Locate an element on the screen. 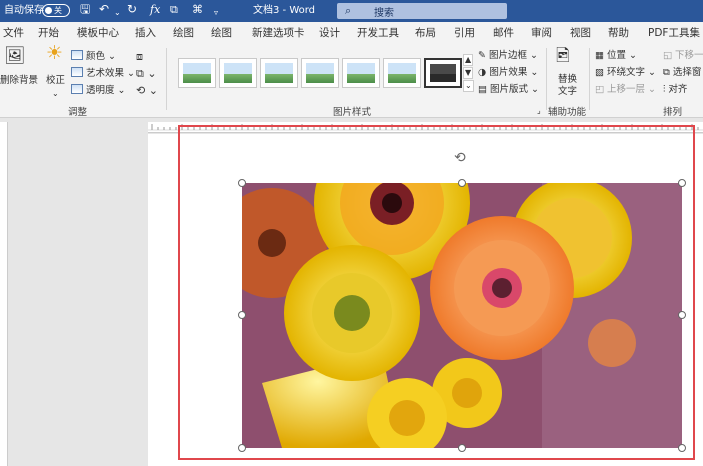  send-backward-label: 下移一 is located at coordinates (689, 55).